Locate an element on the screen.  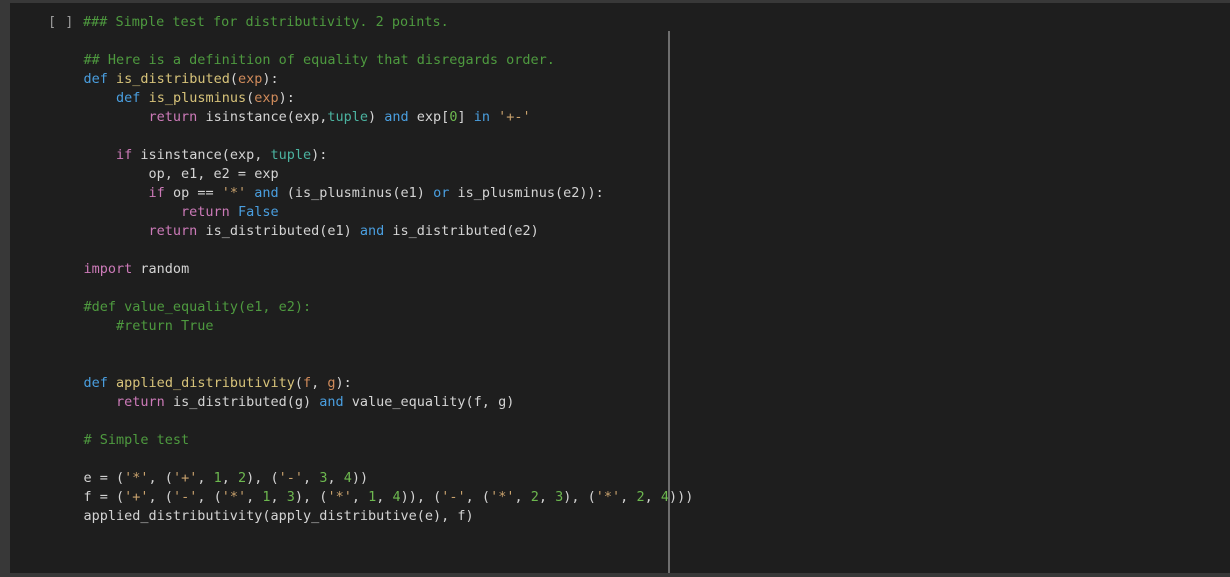
code-token: is_plusminus(e2)): is located at coordinates (526, 193).